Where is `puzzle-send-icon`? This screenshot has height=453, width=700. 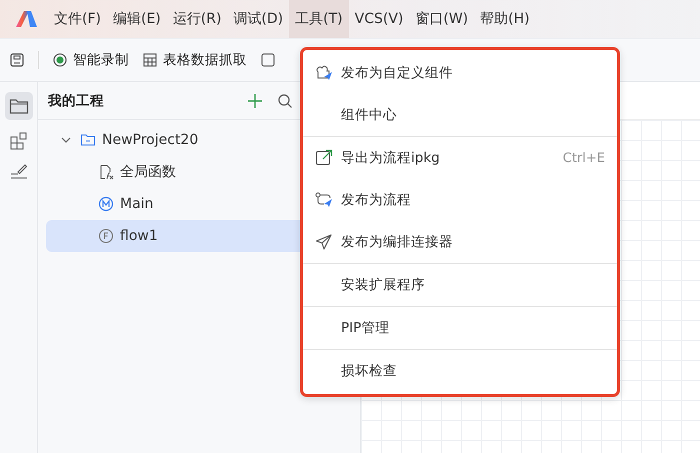
puzzle-send-icon is located at coordinates (324, 73).